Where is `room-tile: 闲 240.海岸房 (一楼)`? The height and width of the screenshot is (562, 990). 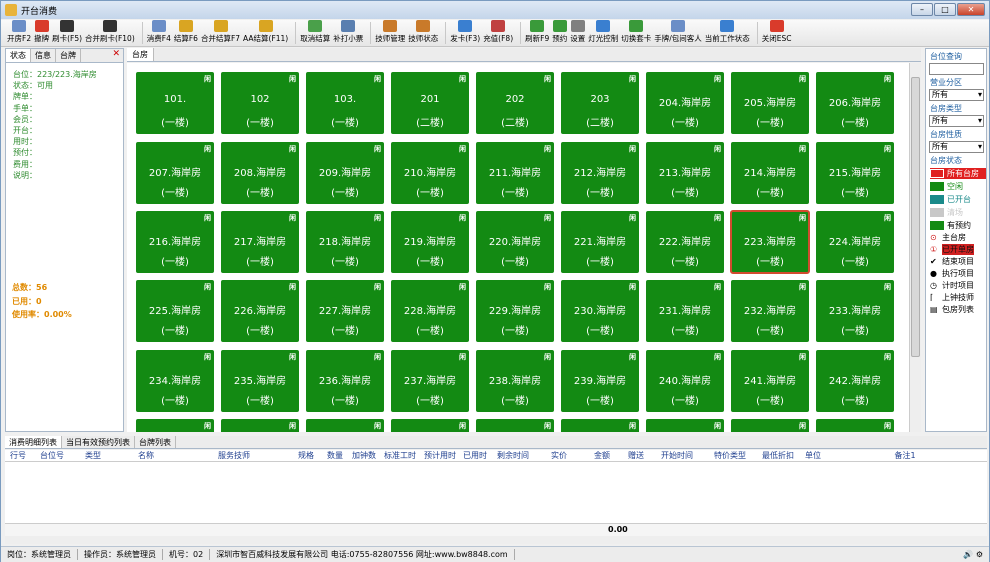
room-tile: 闲 240.海岸房 (一楼) is located at coordinates (685, 381).